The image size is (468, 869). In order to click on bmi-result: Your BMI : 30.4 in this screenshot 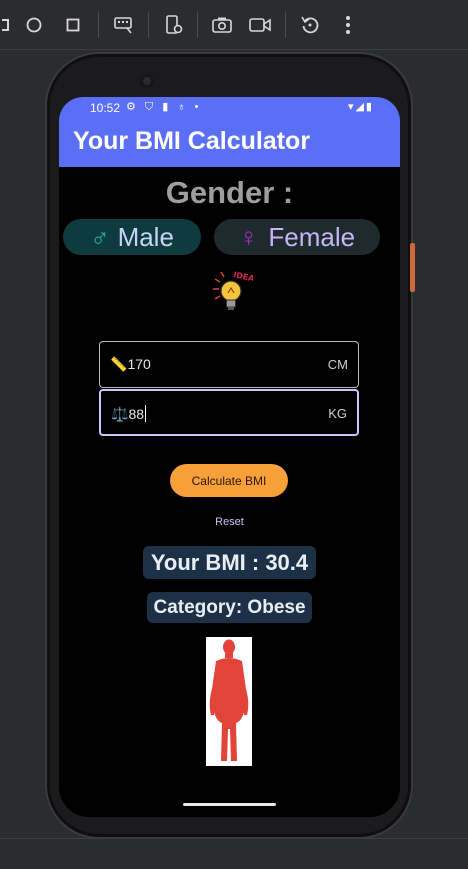, I will do `click(229, 562)`.